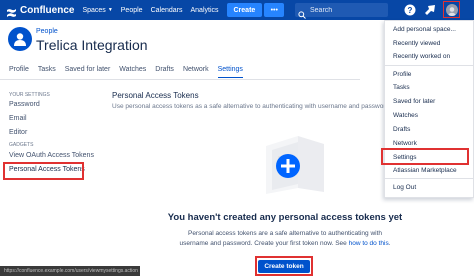 Image resolution: width=474 pixels, height=276 pixels. What do you see at coordinates (274, 10) in the screenshot?
I see `more-options-button: •••` at bounding box center [274, 10].